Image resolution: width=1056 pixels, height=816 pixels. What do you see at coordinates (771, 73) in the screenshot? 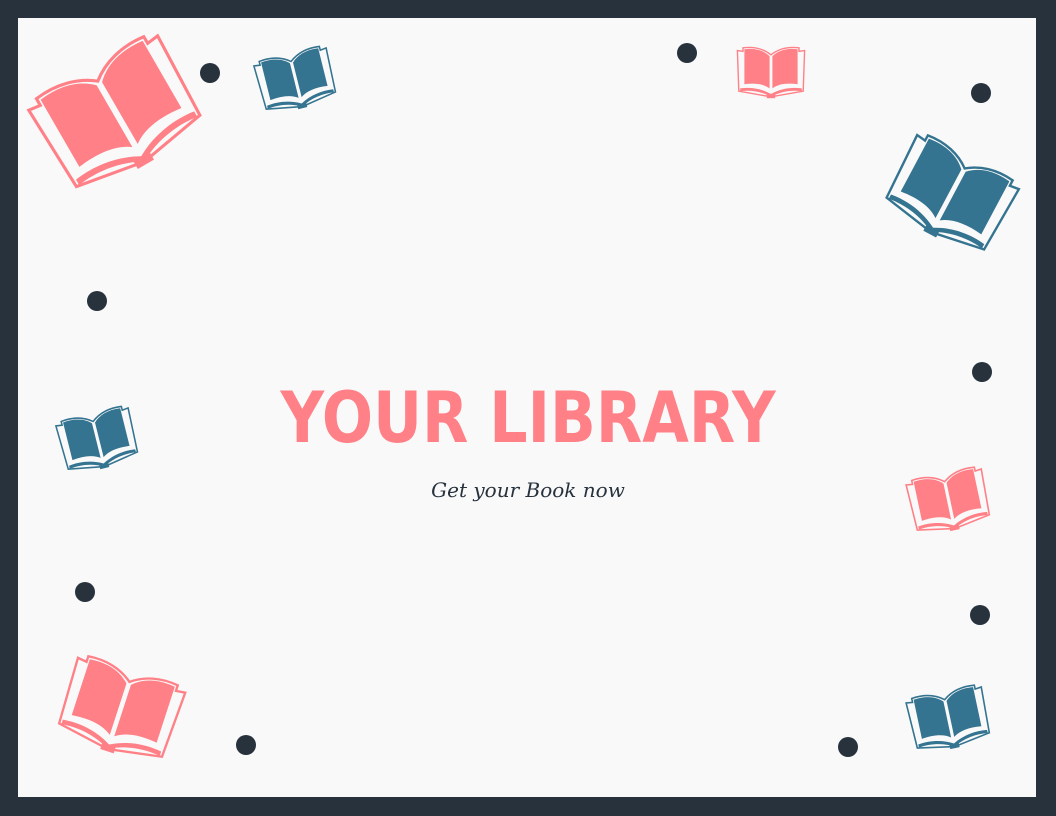
I see `open-book-icon` at bounding box center [771, 73].